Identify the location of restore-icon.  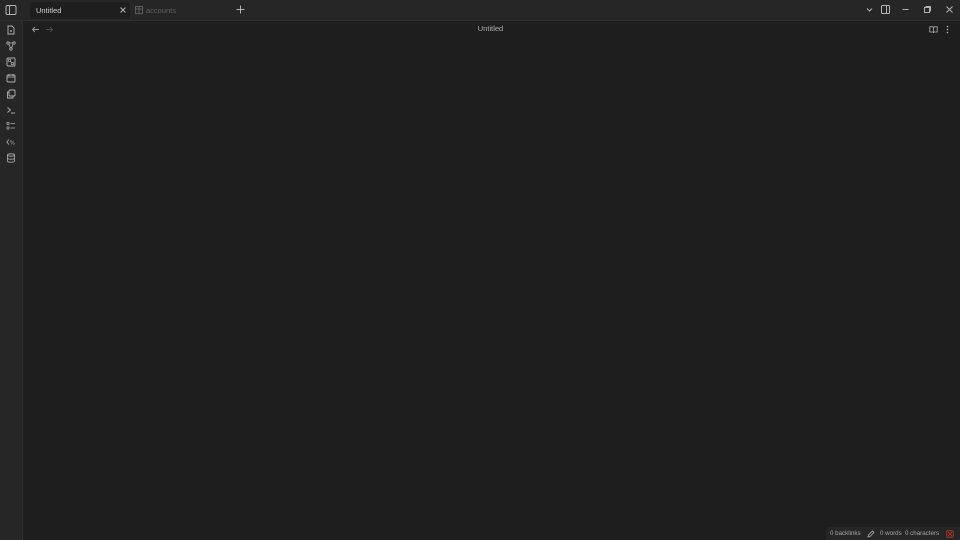
(927, 9).